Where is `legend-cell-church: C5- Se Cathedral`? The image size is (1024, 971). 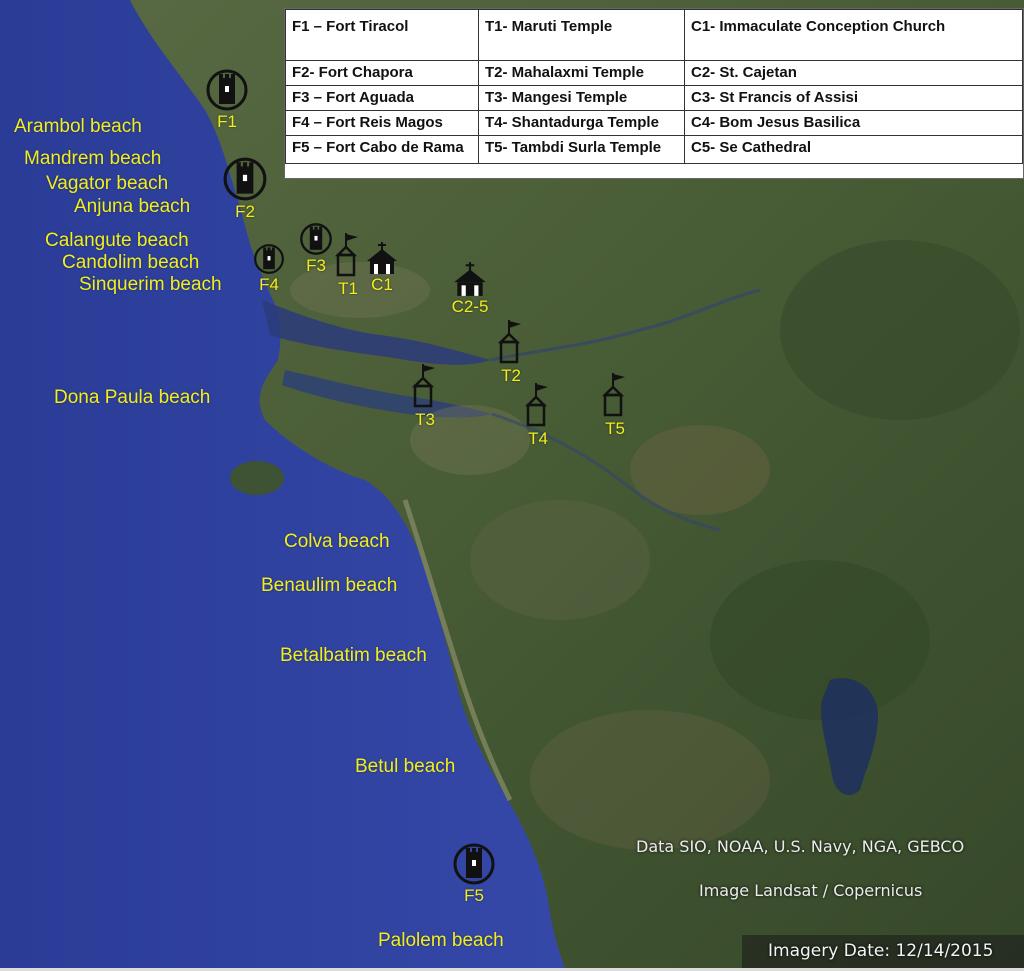 legend-cell-church: C5- Se Cathedral is located at coordinates (853, 149).